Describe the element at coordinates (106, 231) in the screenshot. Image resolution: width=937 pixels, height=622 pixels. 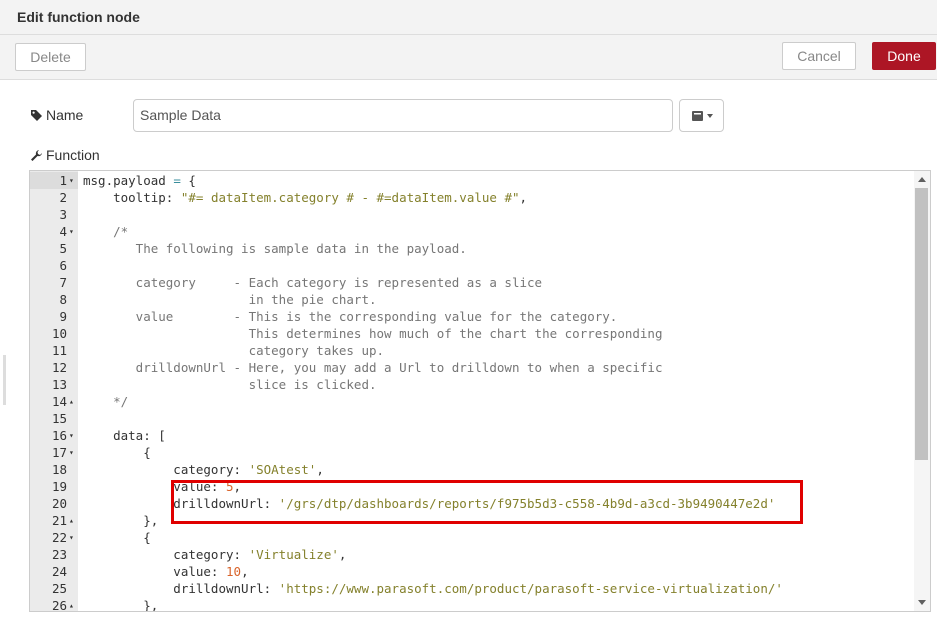
I see `code-text: /*` at that location.